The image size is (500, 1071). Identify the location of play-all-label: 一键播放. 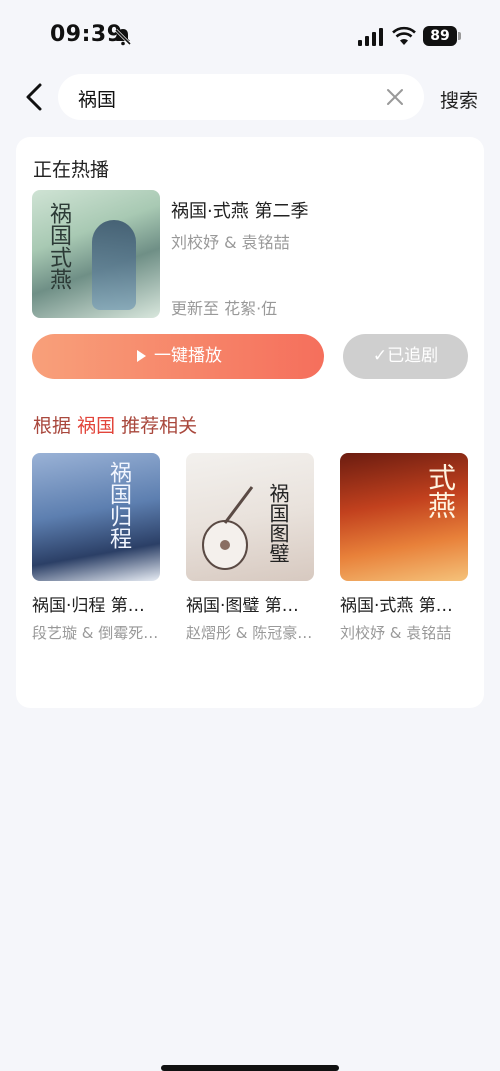
(188, 356).